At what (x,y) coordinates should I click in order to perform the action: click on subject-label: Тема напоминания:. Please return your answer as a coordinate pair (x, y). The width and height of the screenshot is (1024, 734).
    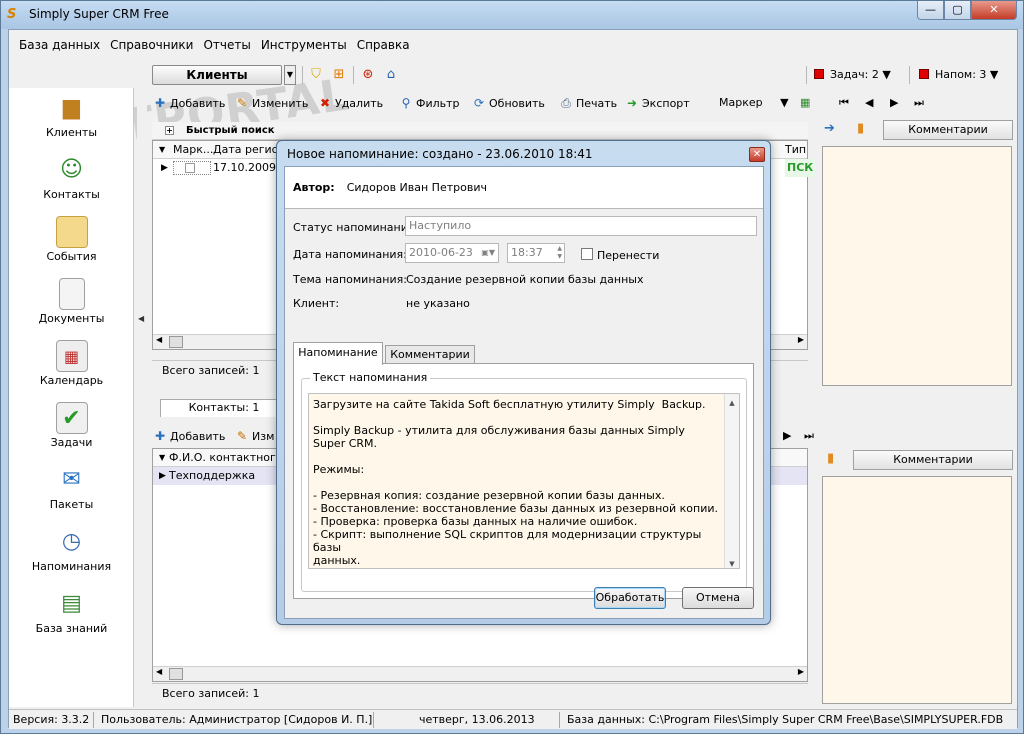
    Looking at the image, I should click on (350, 279).